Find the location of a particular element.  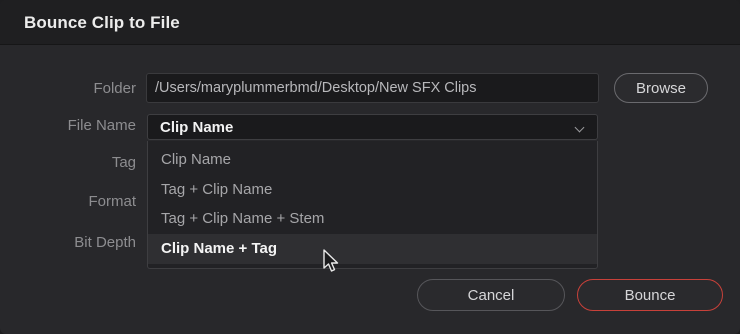

chevron-down-icon is located at coordinates (579, 127).